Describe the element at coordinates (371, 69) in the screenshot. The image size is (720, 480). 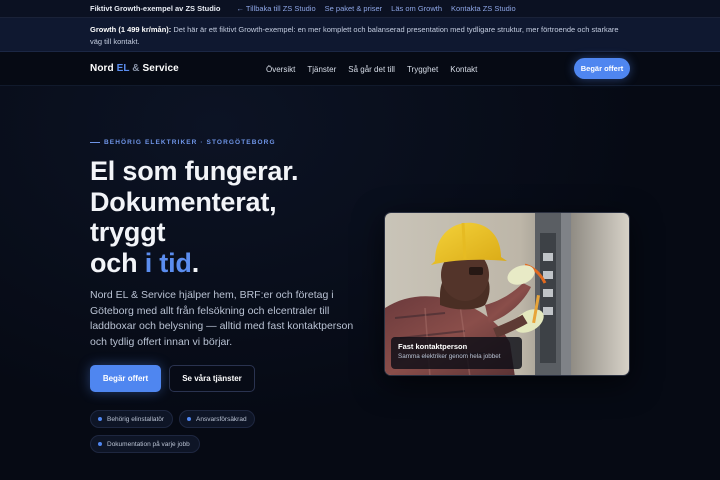
I see `nav-link-sa-gar-det-till: Så går det till` at that location.